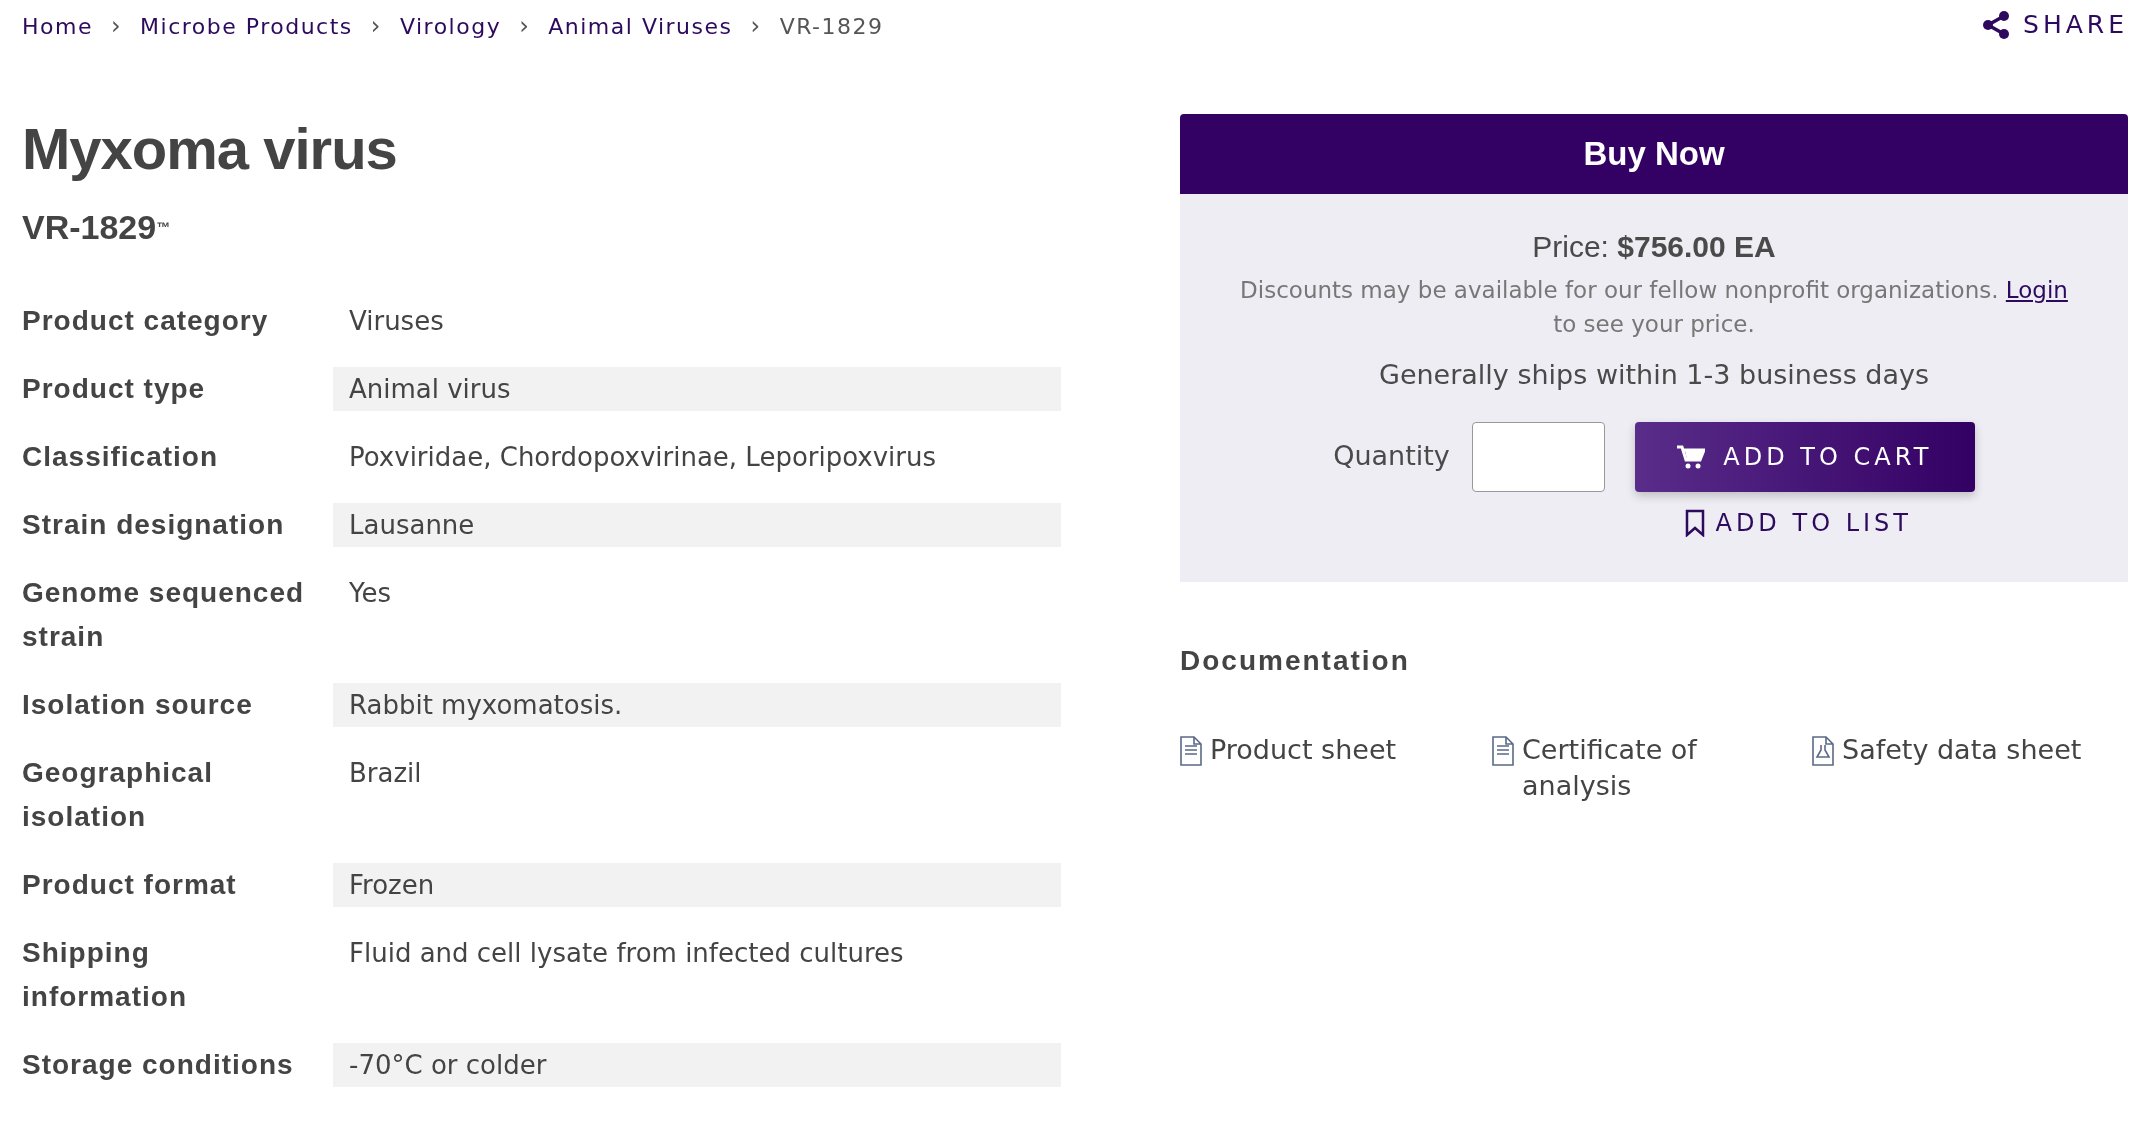 The width and height of the screenshot is (2138, 1126). Describe the element at coordinates (1691, 456) in the screenshot. I see `cart-icon` at that location.